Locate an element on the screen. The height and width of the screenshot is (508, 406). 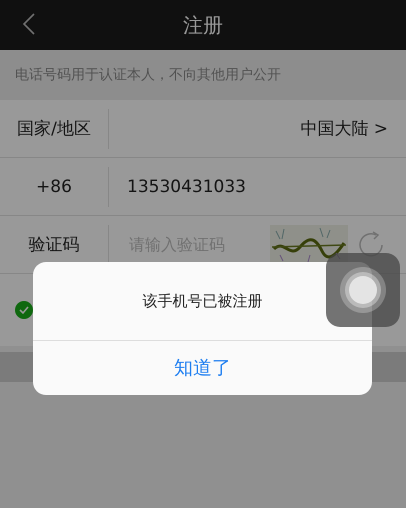
ok-button: 知道了 is located at coordinates (202, 368).